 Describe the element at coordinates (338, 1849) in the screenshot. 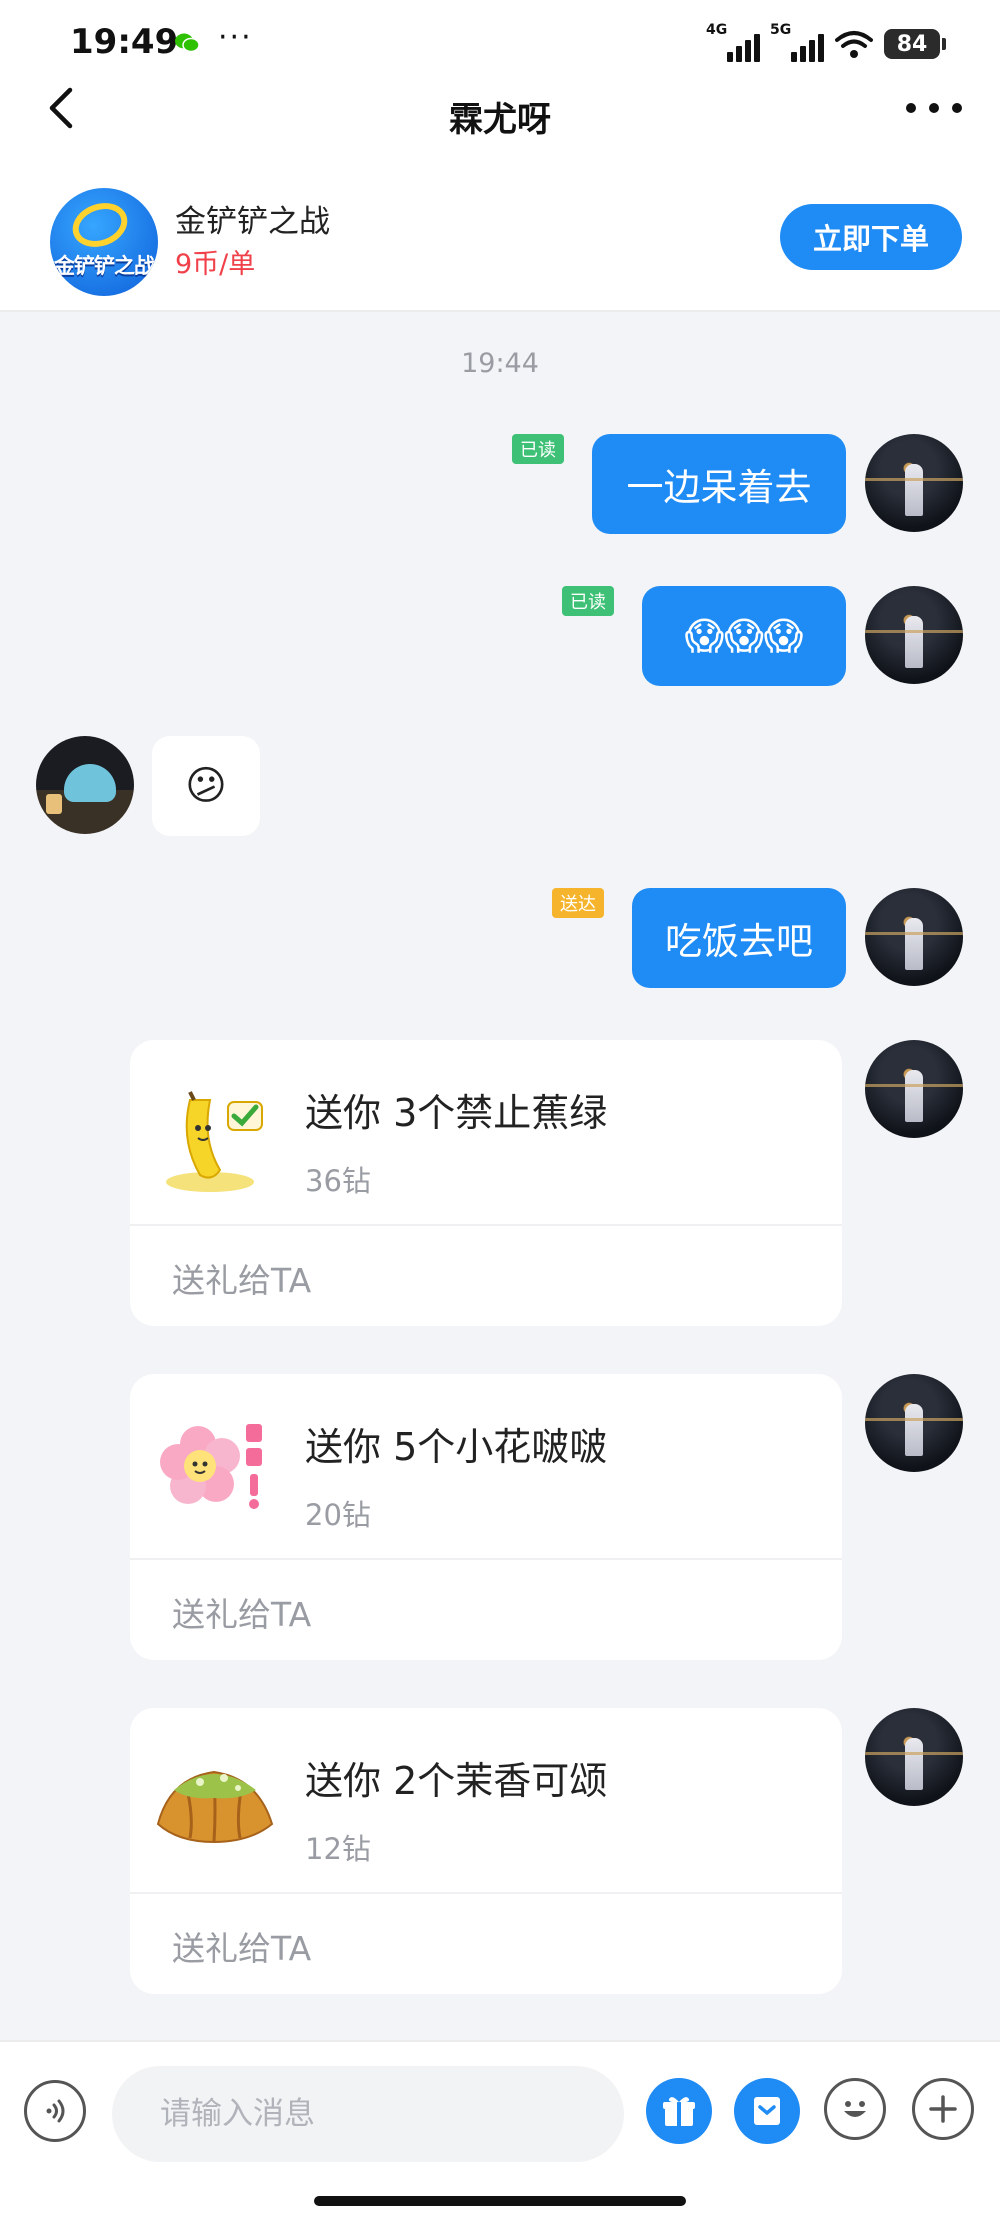

I see `gift-price: 12钻` at that location.